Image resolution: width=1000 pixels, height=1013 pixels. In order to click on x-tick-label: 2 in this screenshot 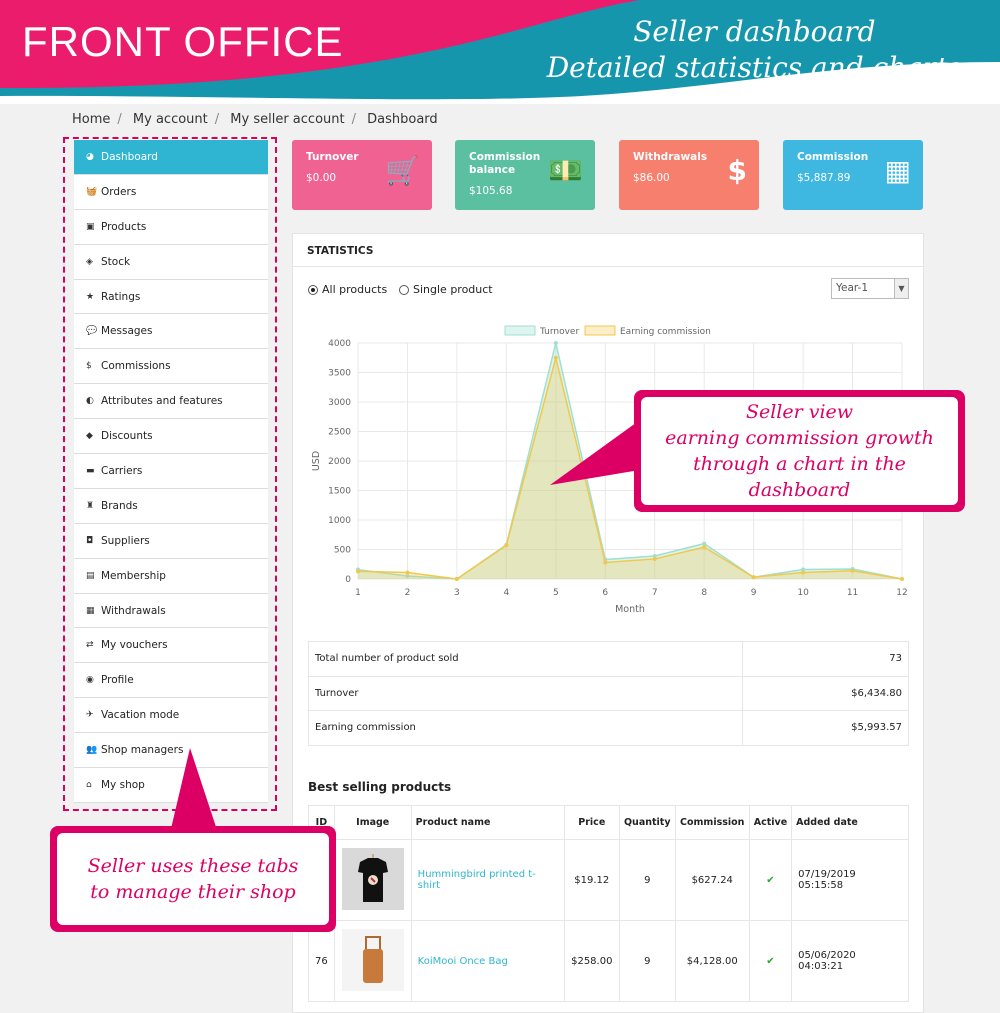, I will do `click(408, 593)`.